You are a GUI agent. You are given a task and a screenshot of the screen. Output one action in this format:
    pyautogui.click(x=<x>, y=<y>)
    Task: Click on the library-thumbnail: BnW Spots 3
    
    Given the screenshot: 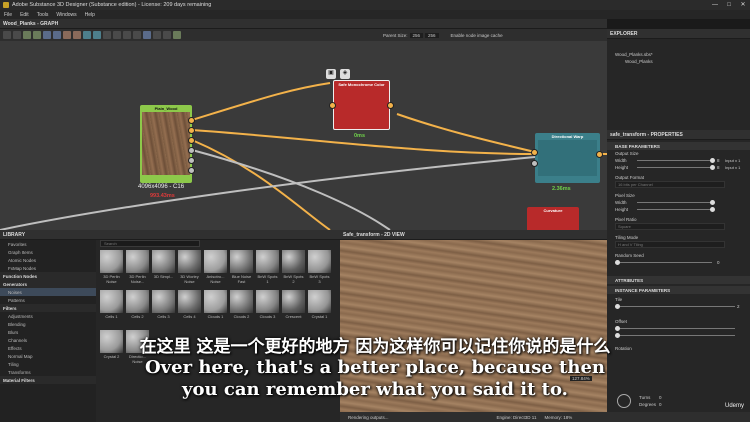 What is the action you would take?
    pyautogui.click(x=319, y=268)
    